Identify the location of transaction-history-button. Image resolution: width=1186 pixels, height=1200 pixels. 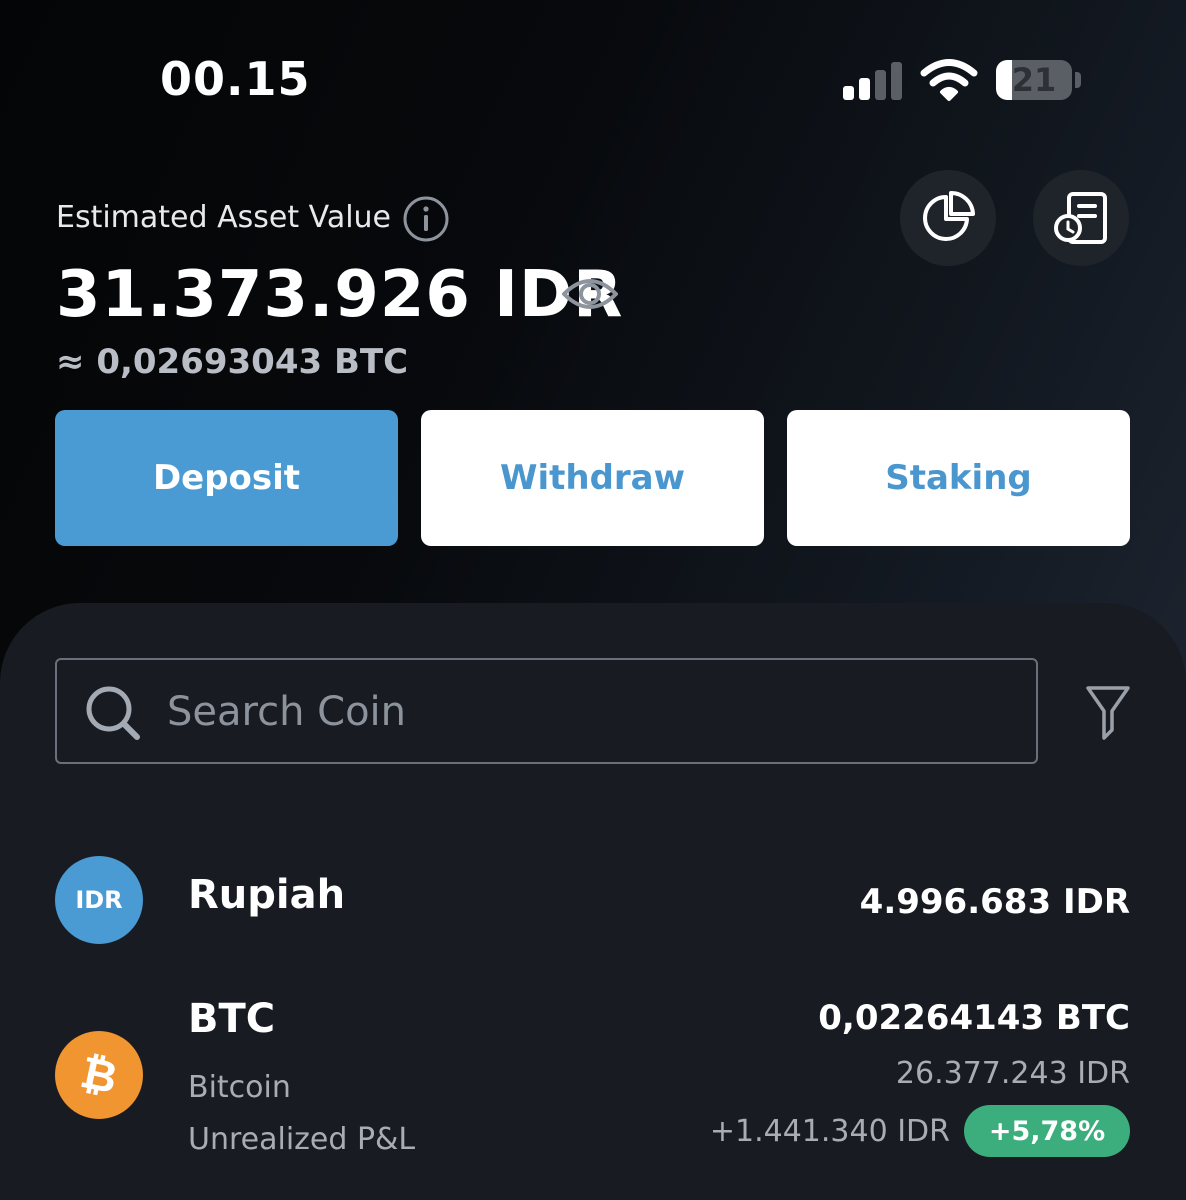
(1081, 218).